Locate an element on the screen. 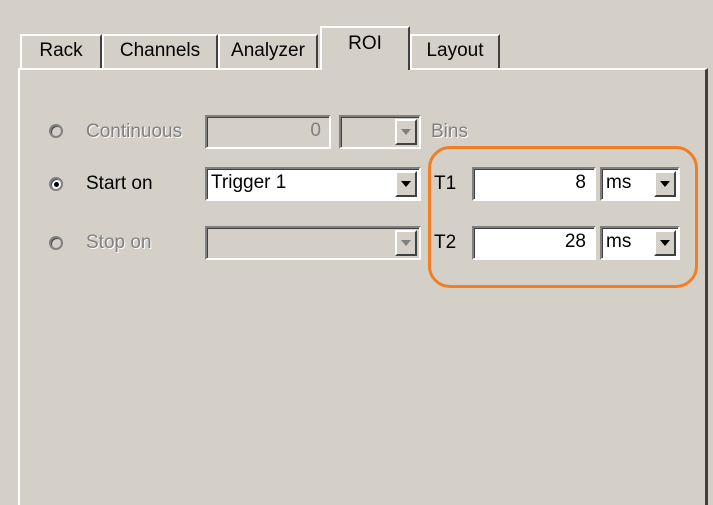 This screenshot has height=505, width=713. start-on-label: Start on is located at coordinates (119, 183).